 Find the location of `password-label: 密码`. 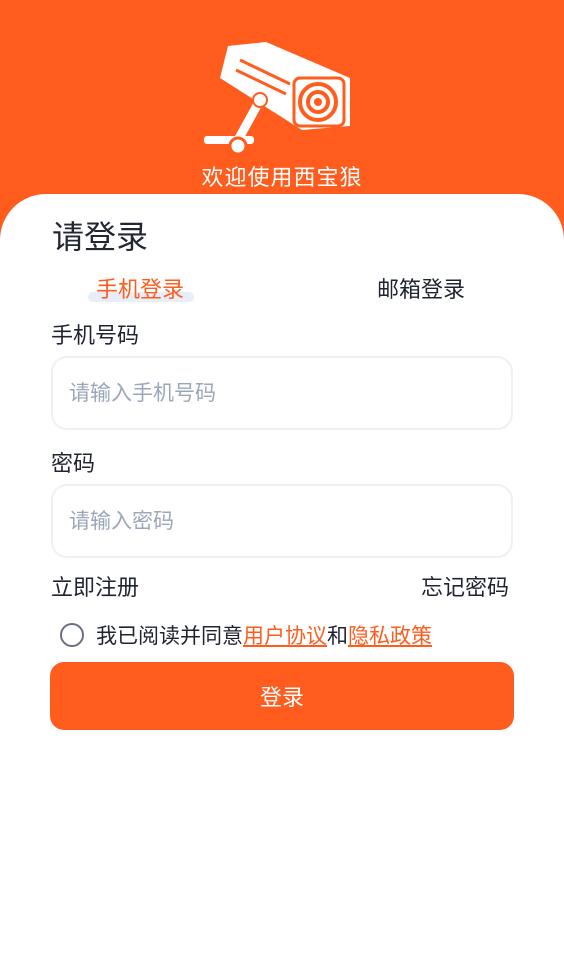

password-label: 密码 is located at coordinates (73, 464).